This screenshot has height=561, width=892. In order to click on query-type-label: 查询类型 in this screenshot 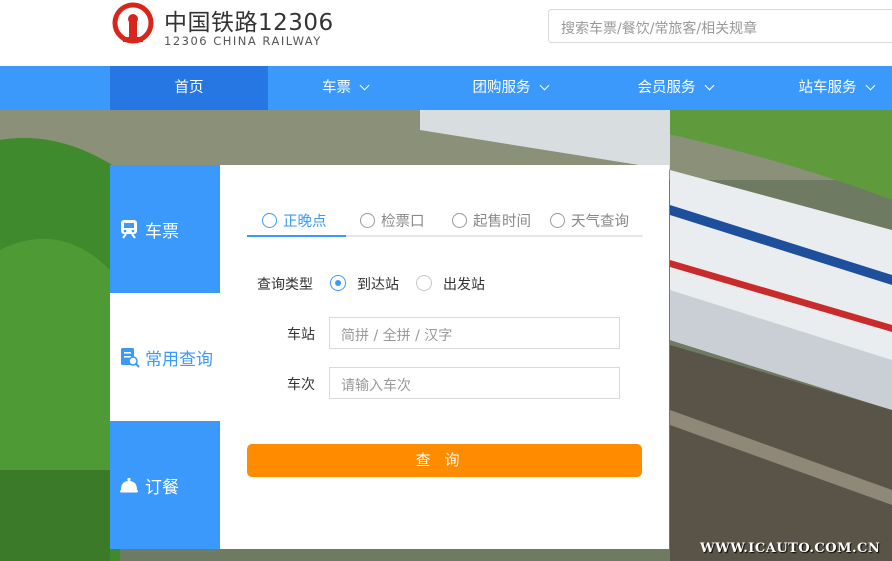, I will do `click(285, 285)`.